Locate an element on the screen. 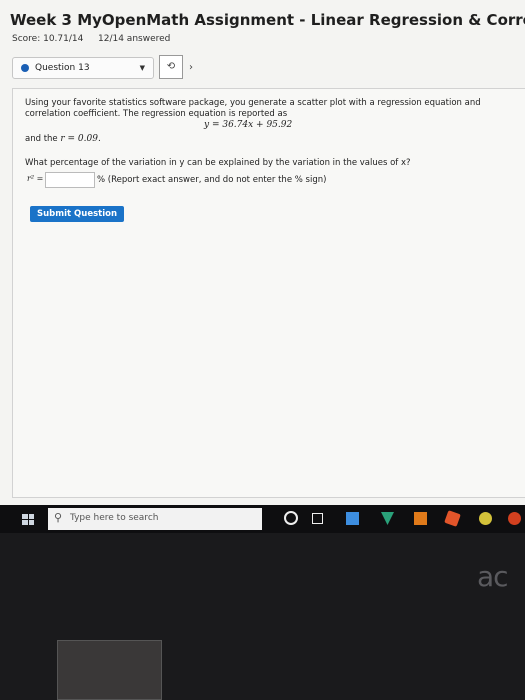  history-icon: ⟲ is located at coordinates (171, 66).